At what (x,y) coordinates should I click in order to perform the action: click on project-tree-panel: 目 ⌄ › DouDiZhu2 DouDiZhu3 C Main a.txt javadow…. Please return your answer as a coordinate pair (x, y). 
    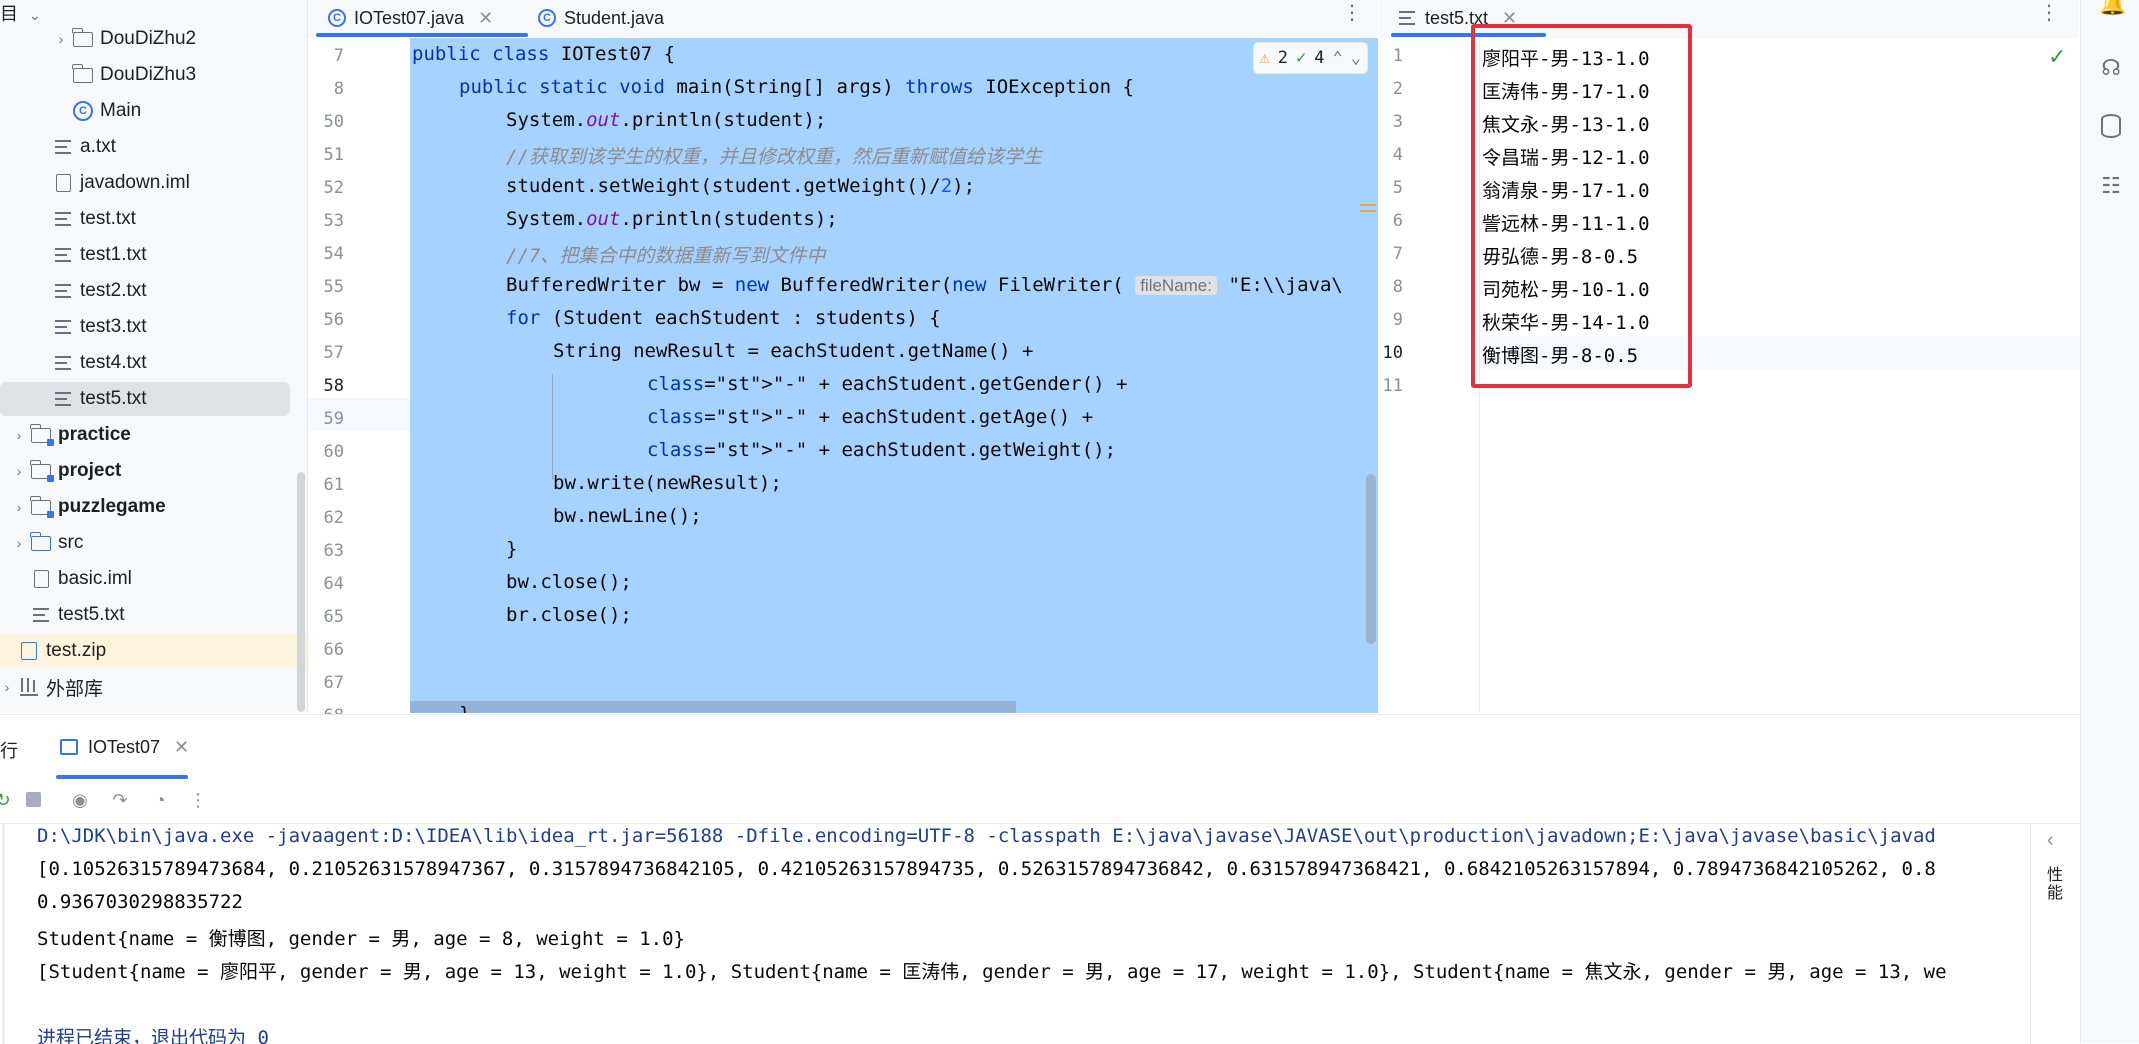
    Looking at the image, I should click on (154, 356).